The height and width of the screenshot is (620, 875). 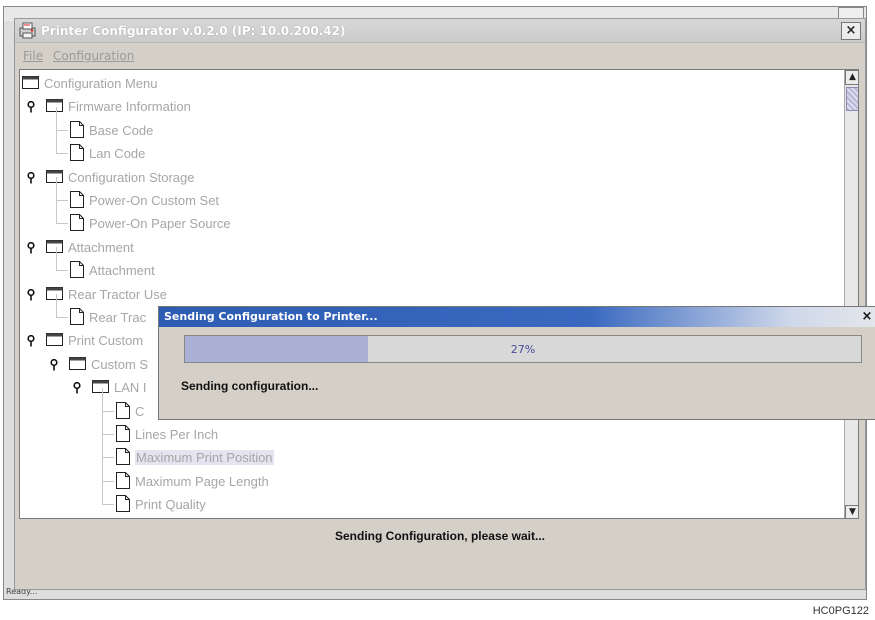 I want to click on tree-node-label: C, so click(x=140, y=411).